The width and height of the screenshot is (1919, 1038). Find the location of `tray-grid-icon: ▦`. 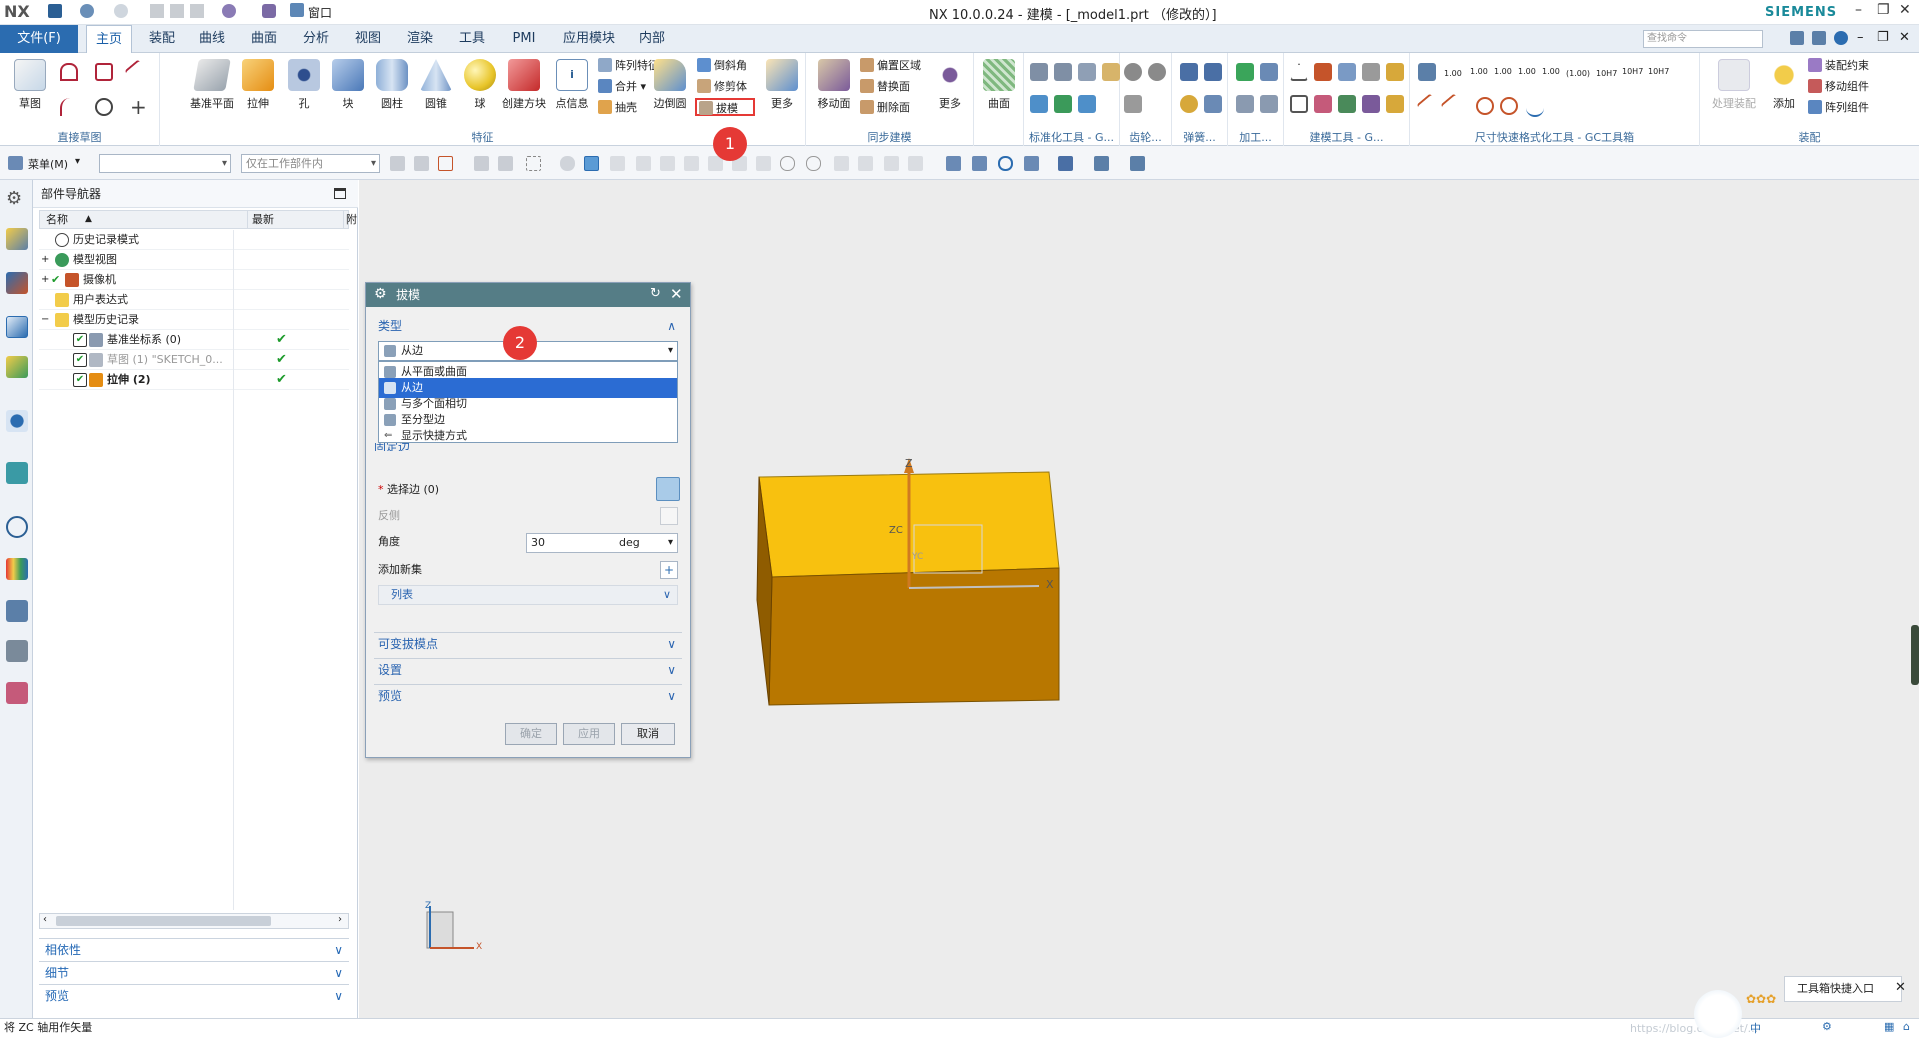

tray-grid-icon: ▦ is located at coordinates (1889, 1026).